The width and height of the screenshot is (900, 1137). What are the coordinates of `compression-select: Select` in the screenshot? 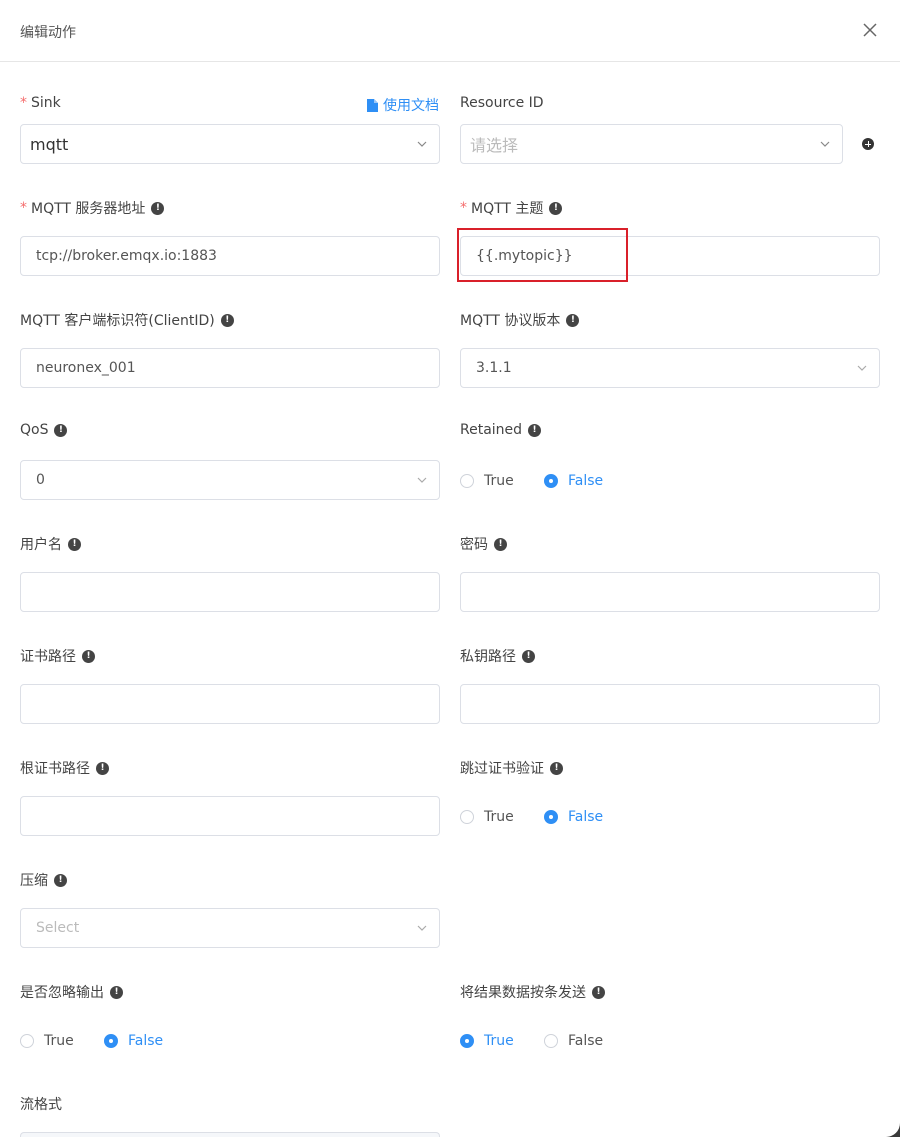 It's located at (230, 928).